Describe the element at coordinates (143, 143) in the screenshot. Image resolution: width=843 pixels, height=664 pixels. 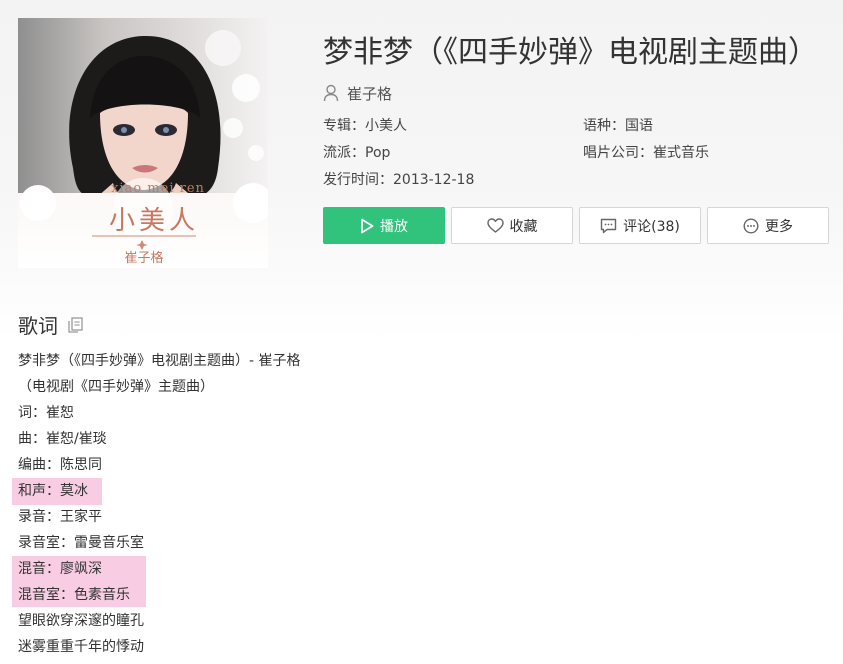
I see `album-cover: xiao mei ren 小美人 崔子格` at that location.